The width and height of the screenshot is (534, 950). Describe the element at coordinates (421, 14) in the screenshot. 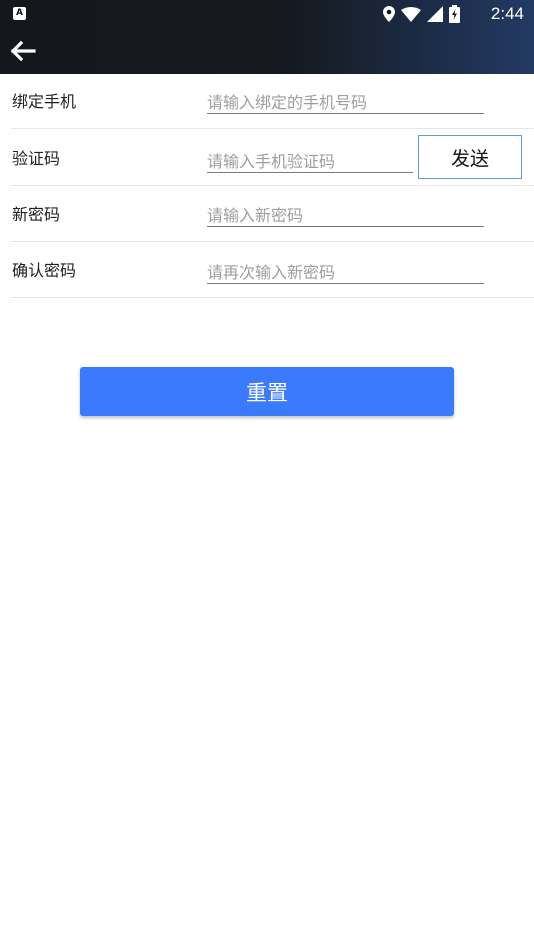

I see `status-icons` at that location.